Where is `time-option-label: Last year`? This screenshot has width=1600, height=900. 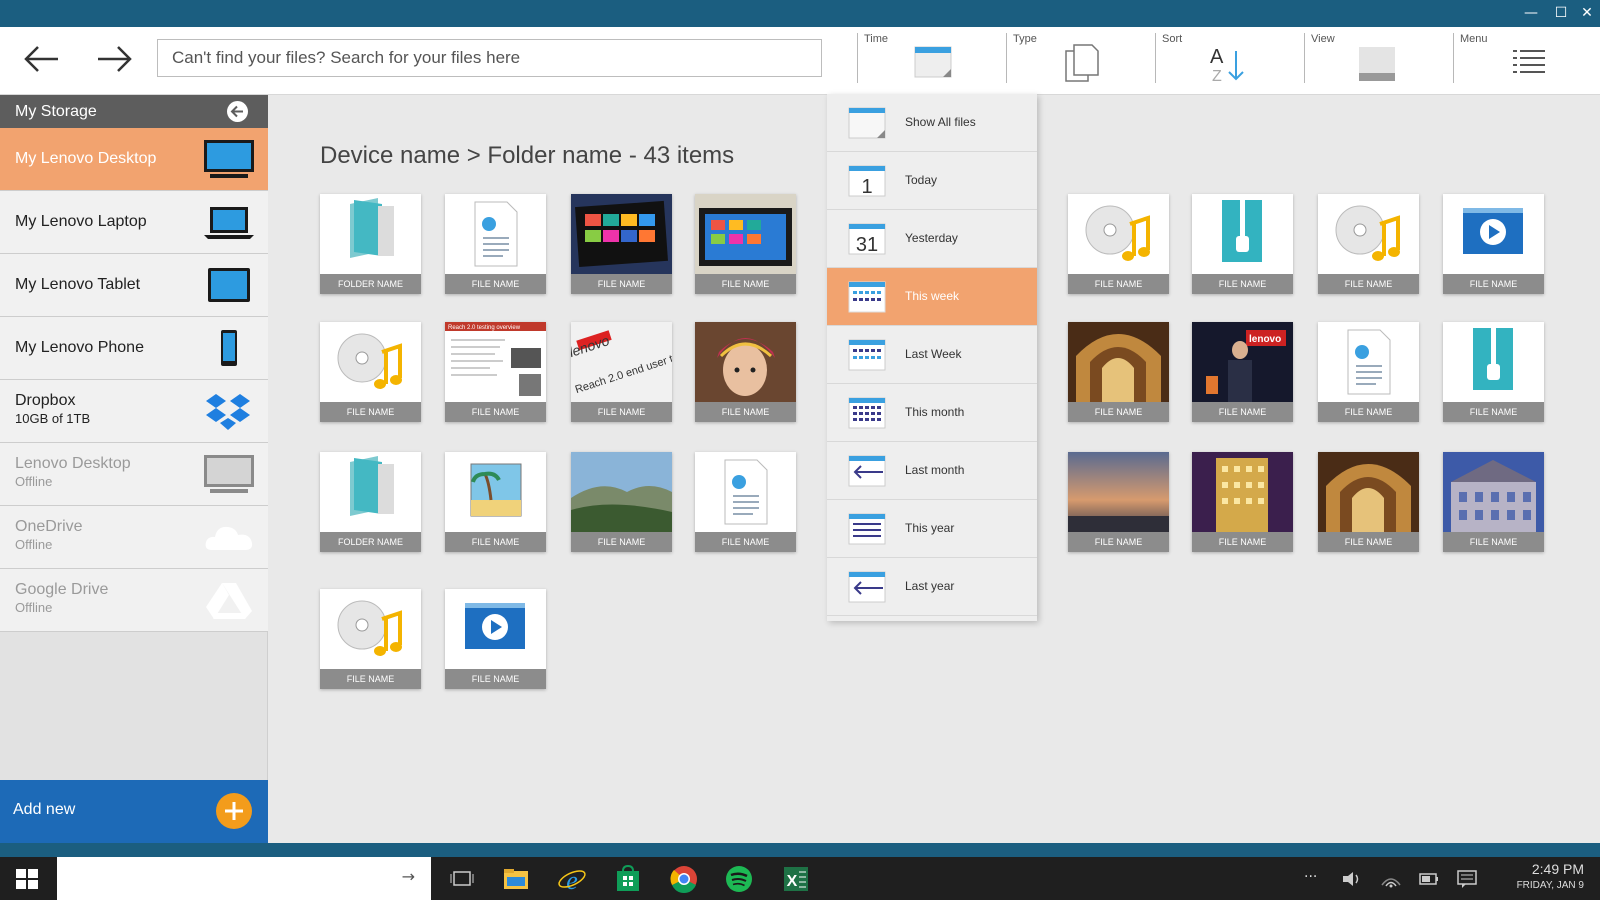 time-option-label: Last year is located at coordinates (930, 586).